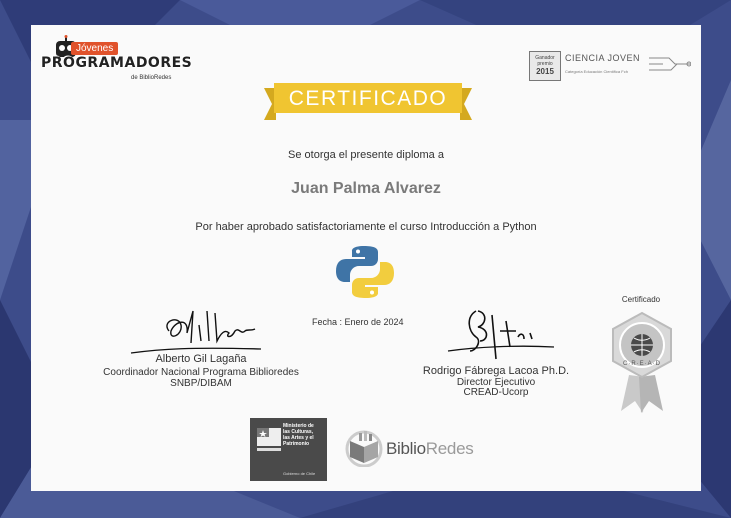 The image size is (731, 518). I want to click on right-signature, so click(501, 335).